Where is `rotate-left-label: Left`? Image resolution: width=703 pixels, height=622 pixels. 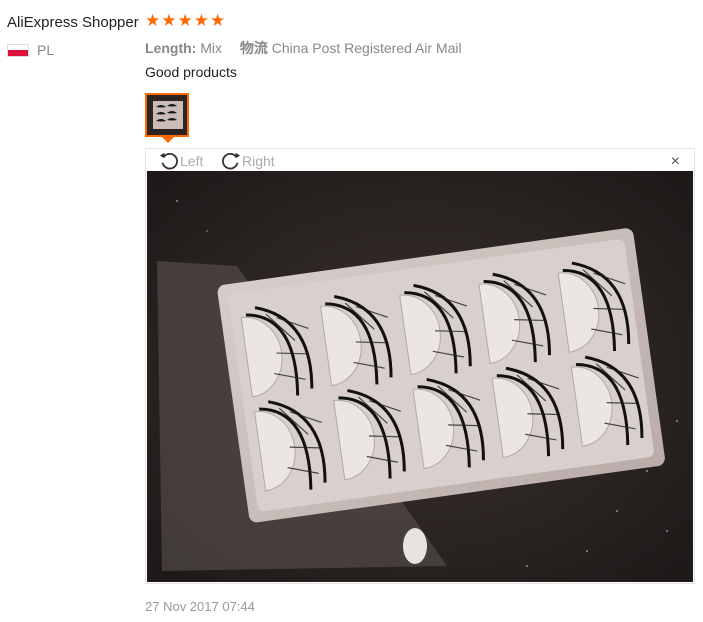 rotate-left-label: Left is located at coordinates (192, 161).